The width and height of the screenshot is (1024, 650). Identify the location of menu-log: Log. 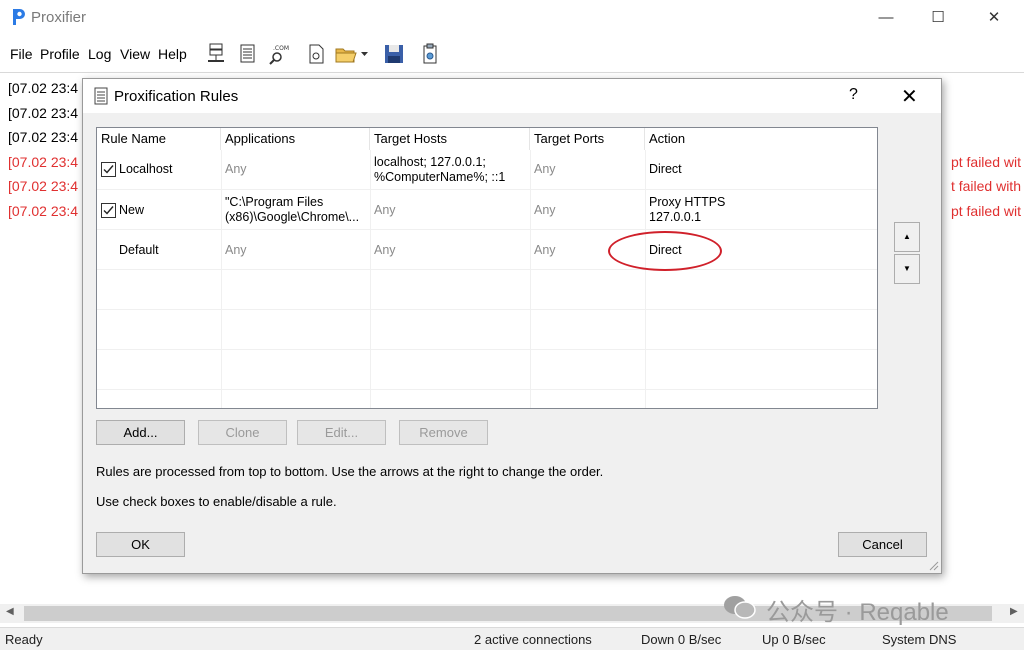
(99, 54).